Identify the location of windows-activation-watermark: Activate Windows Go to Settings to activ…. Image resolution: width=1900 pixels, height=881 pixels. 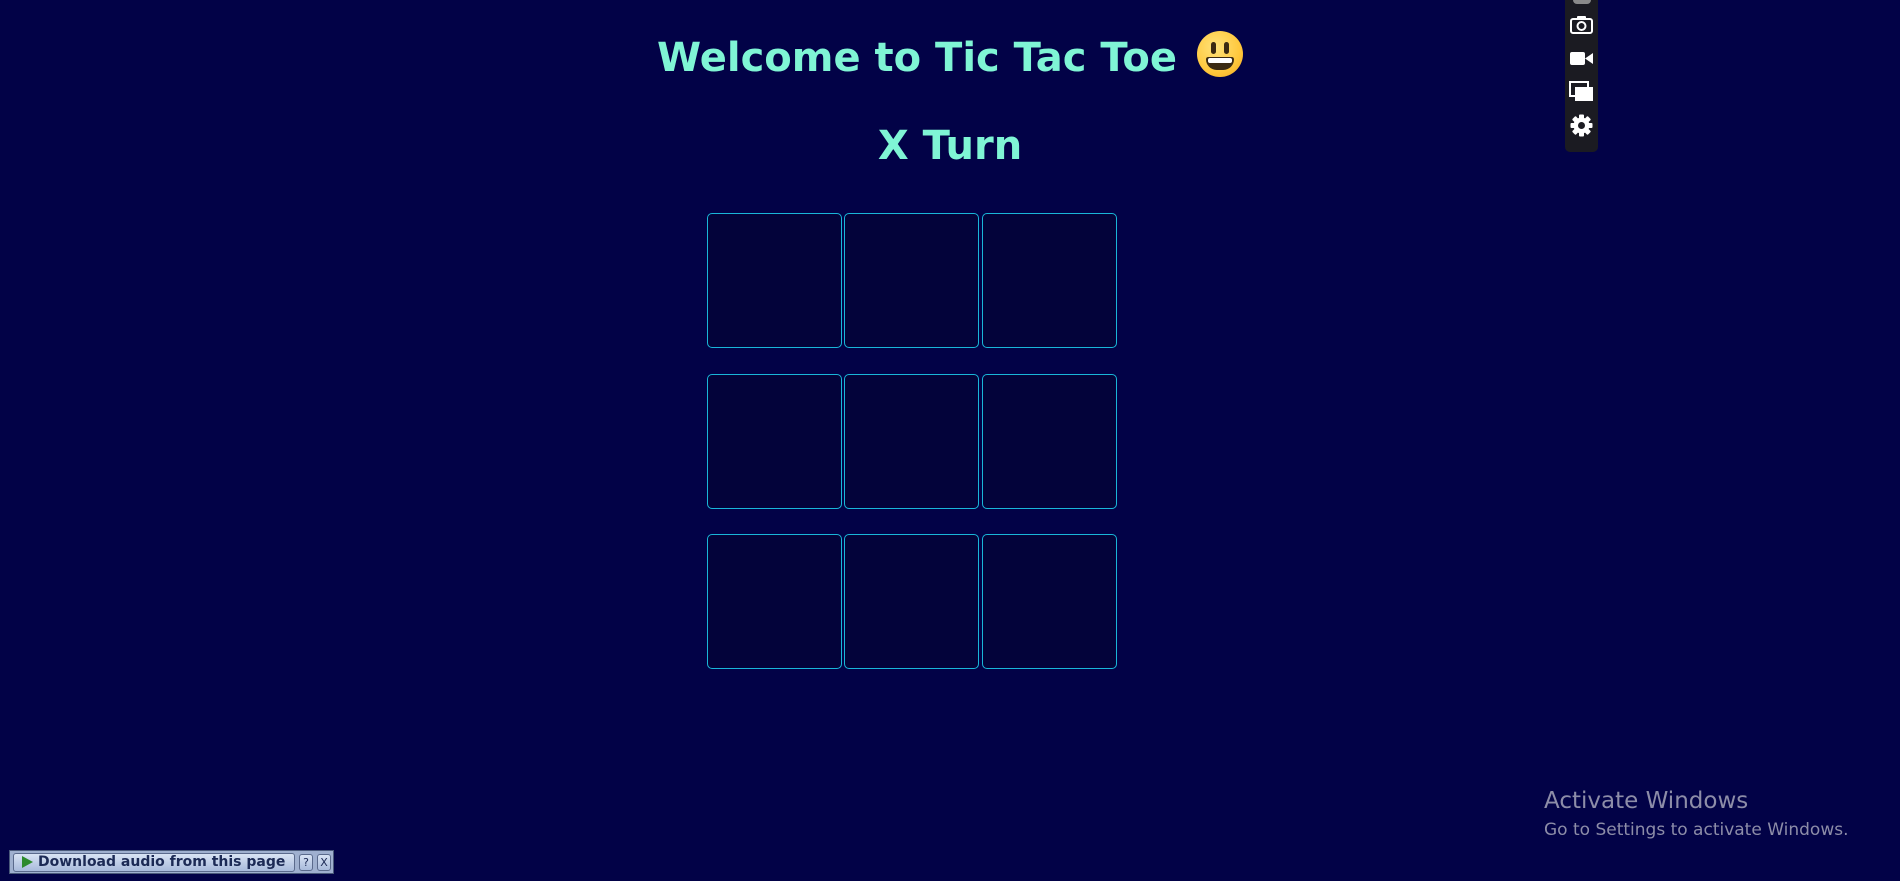
(1696, 814).